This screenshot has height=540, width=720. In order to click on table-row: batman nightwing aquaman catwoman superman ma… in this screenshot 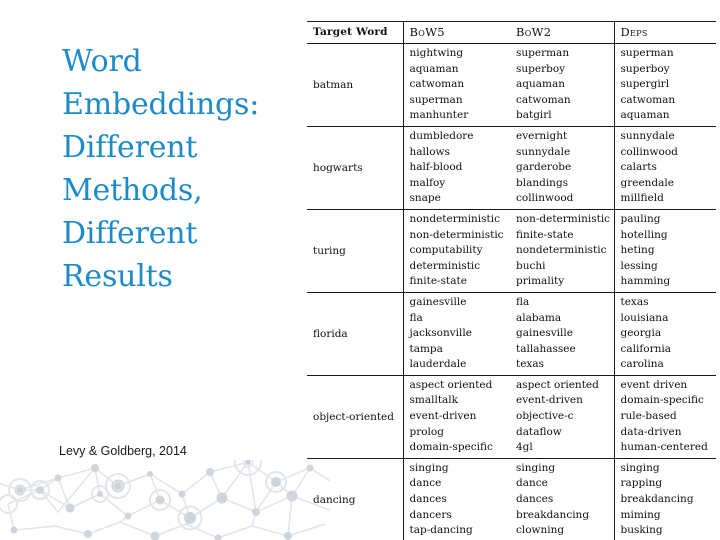, I will do `click(512, 85)`.